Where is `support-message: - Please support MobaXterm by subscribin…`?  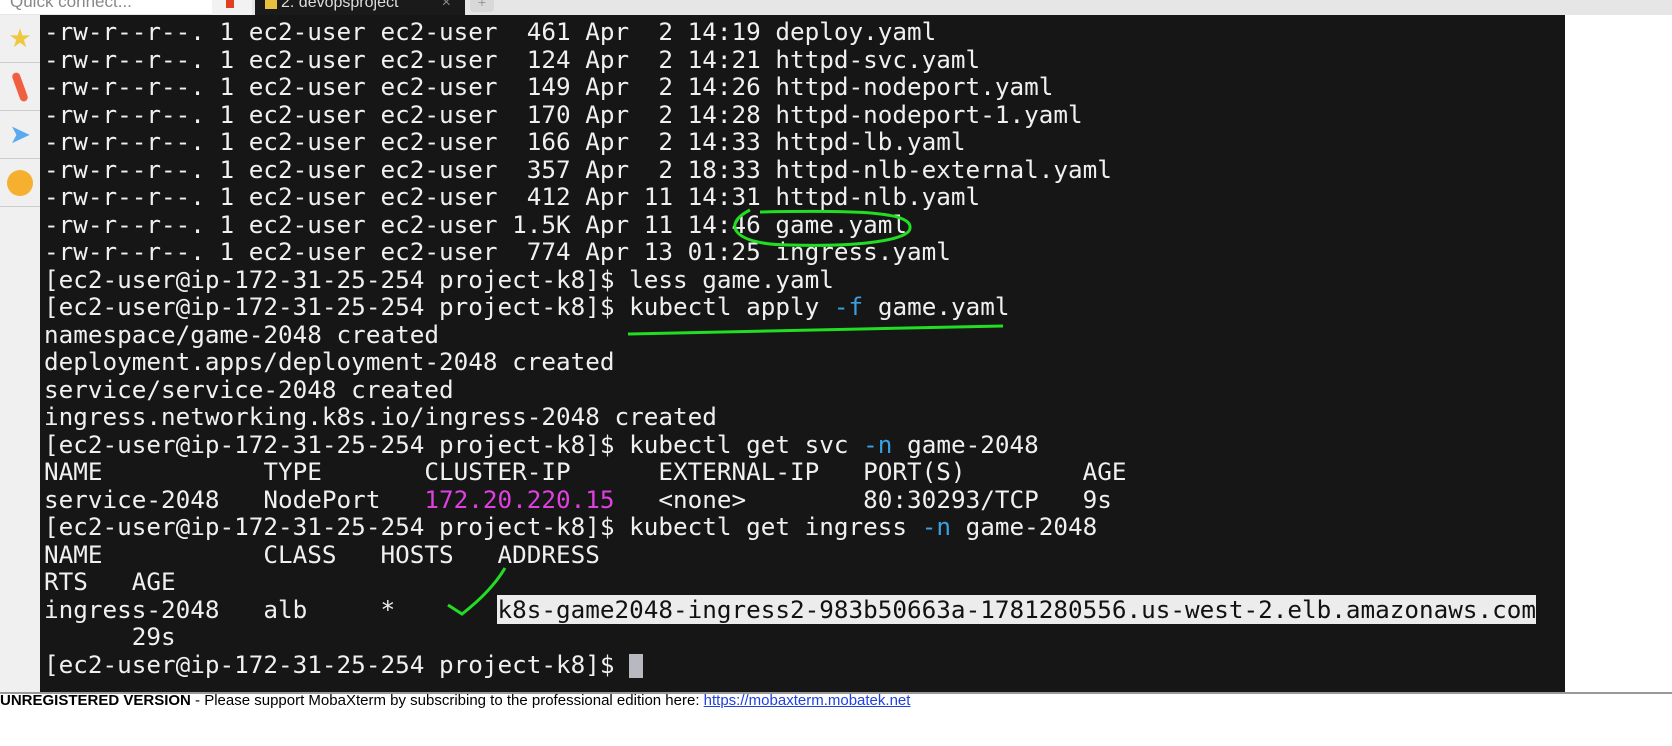
support-message: - Please support MobaXterm by subscribin… is located at coordinates (447, 700).